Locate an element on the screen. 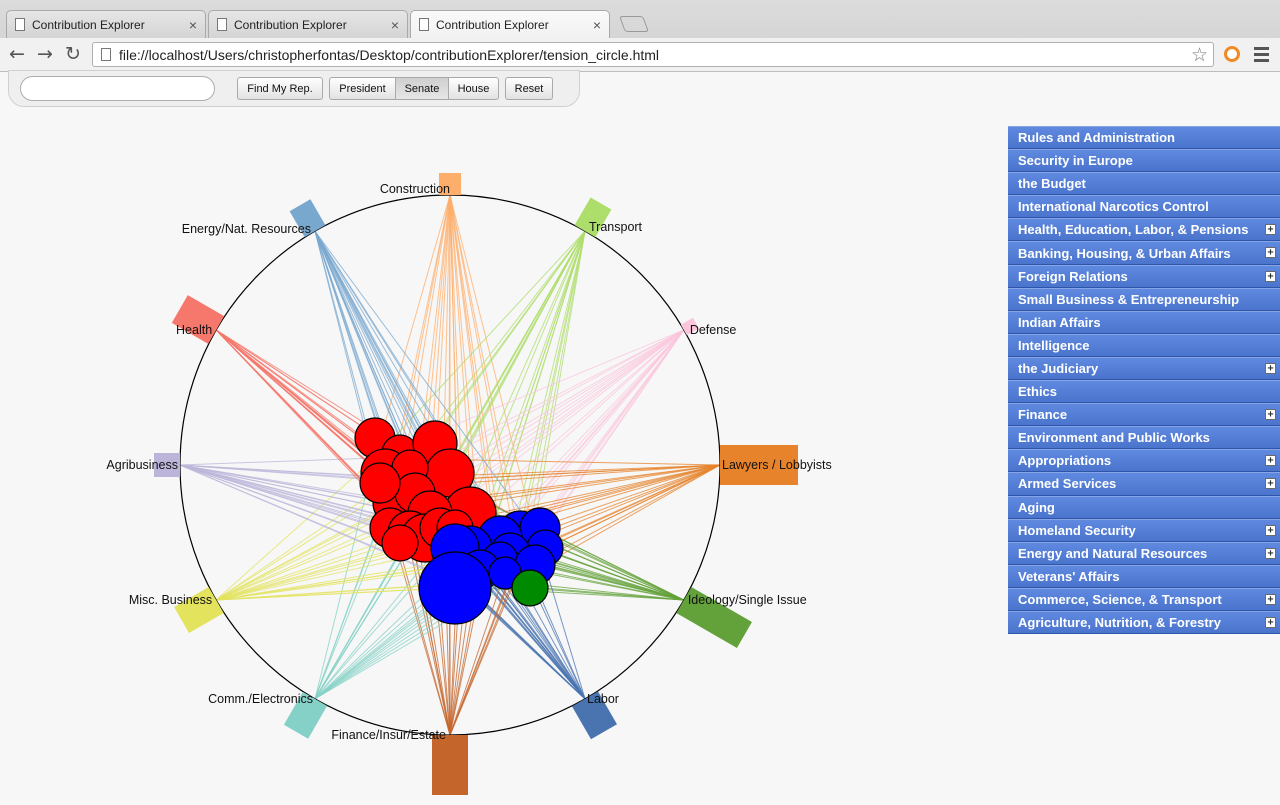 The image size is (1280, 805). committee-item: Appropriations + is located at coordinates (1144, 461).